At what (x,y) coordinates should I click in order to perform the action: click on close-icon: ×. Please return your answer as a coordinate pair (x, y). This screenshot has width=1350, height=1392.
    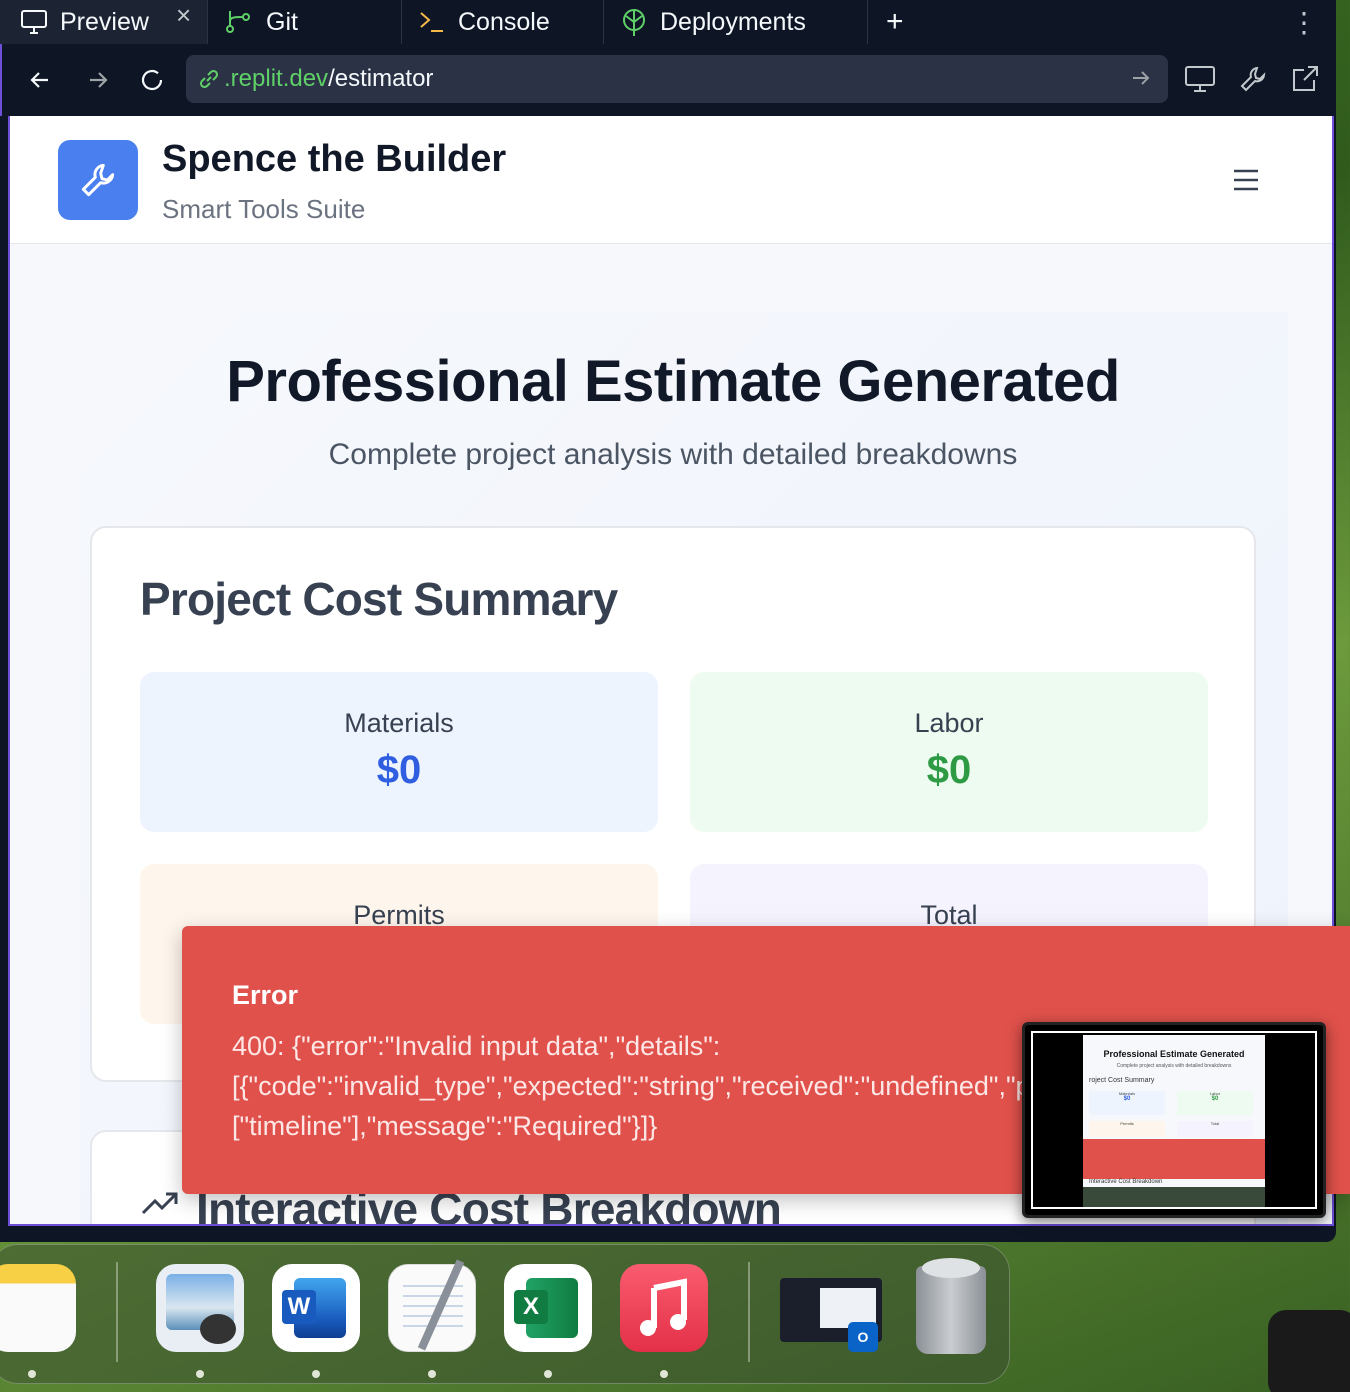
    Looking at the image, I should click on (183, 15).